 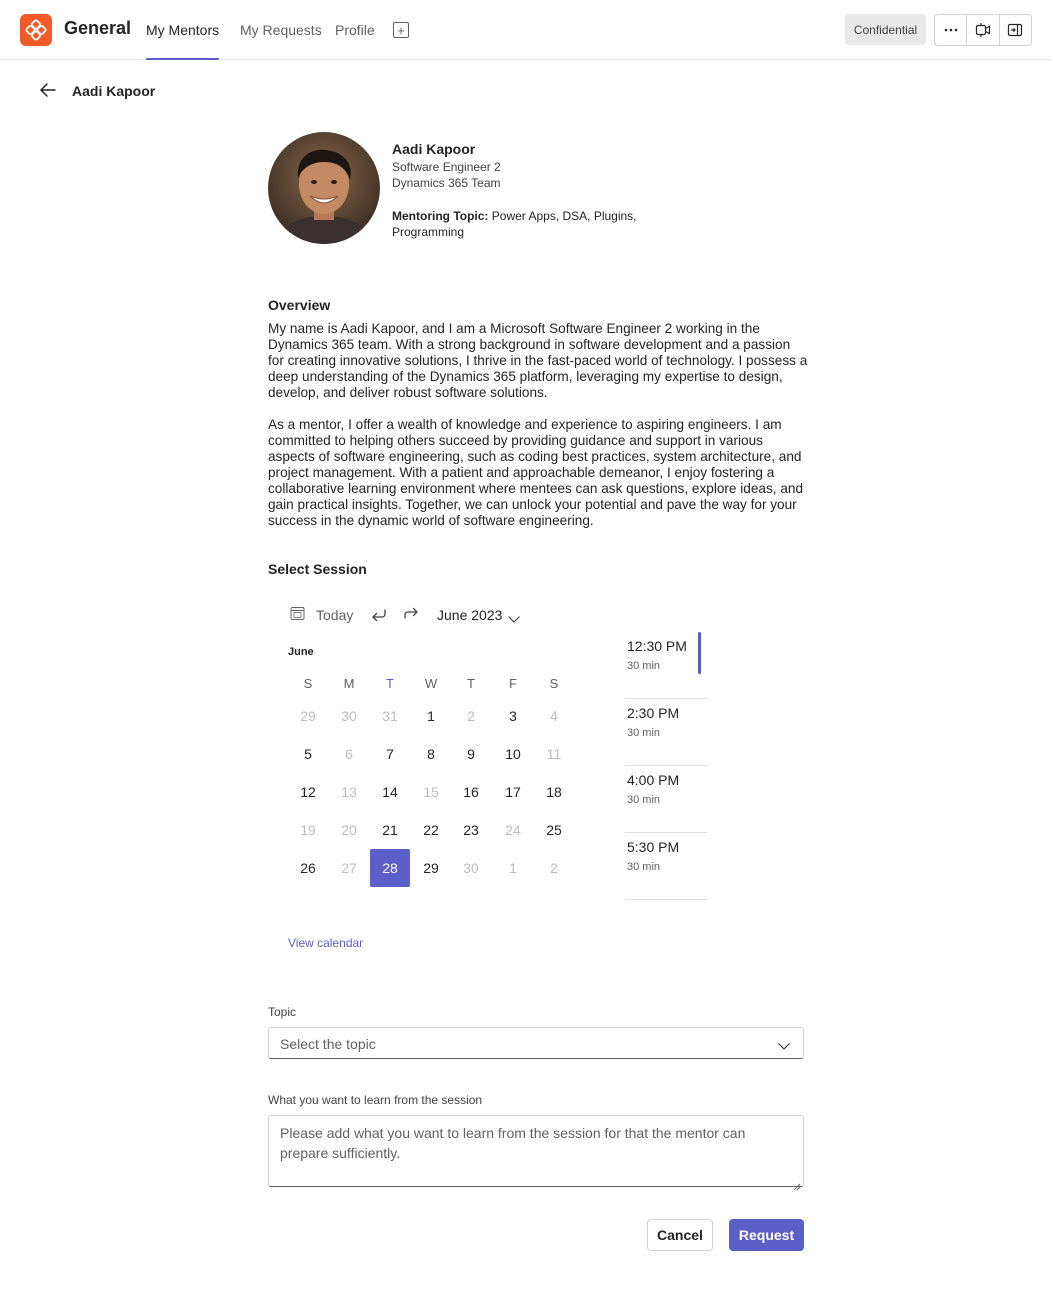 What do you see at coordinates (657, 646) in the screenshot?
I see `time-slot-time: 12:30 PM` at bounding box center [657, 646].